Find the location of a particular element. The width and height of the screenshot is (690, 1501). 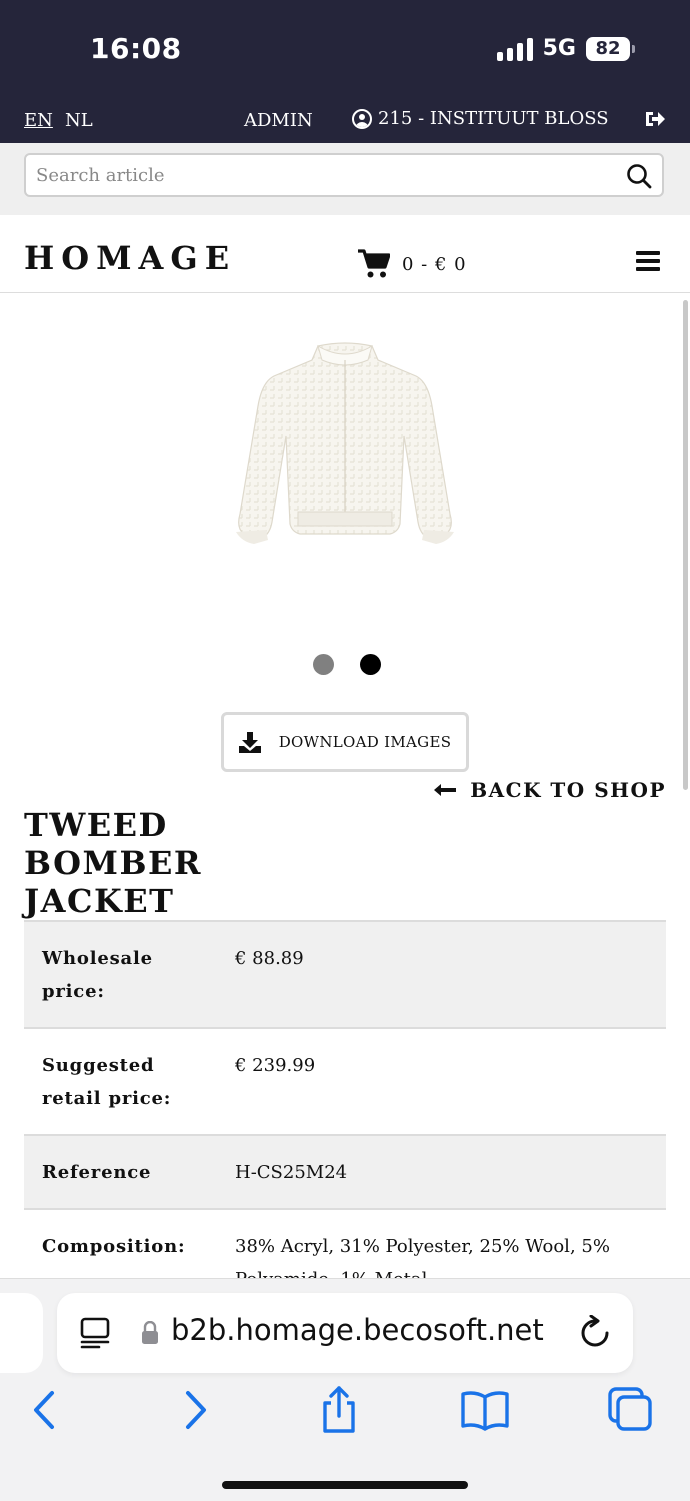

address-bar: b2b.homage.becosoft.net is located at coordinates (345, 1333).